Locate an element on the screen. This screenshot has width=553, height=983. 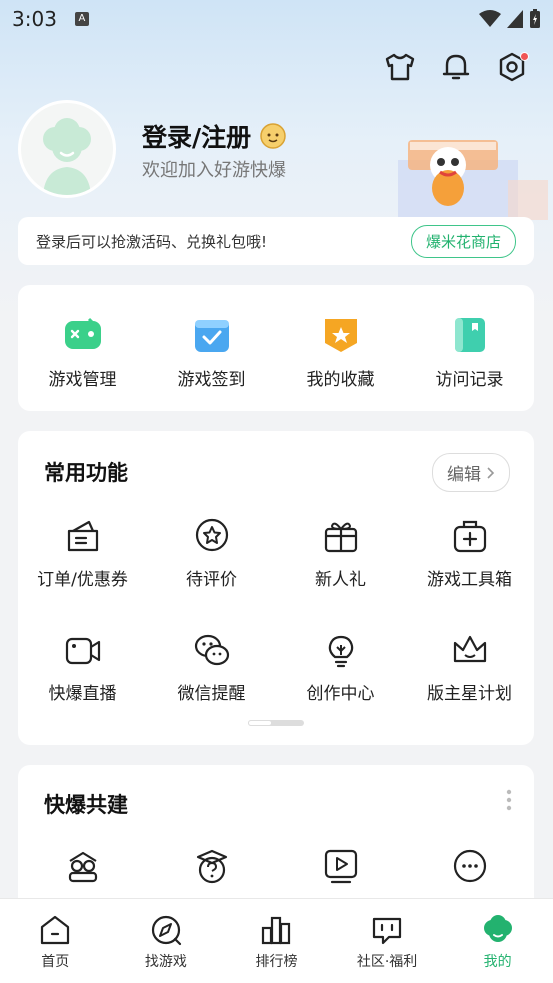
popcorn-shop-button: 爆米花商店 is located at coordinates (463, 241).